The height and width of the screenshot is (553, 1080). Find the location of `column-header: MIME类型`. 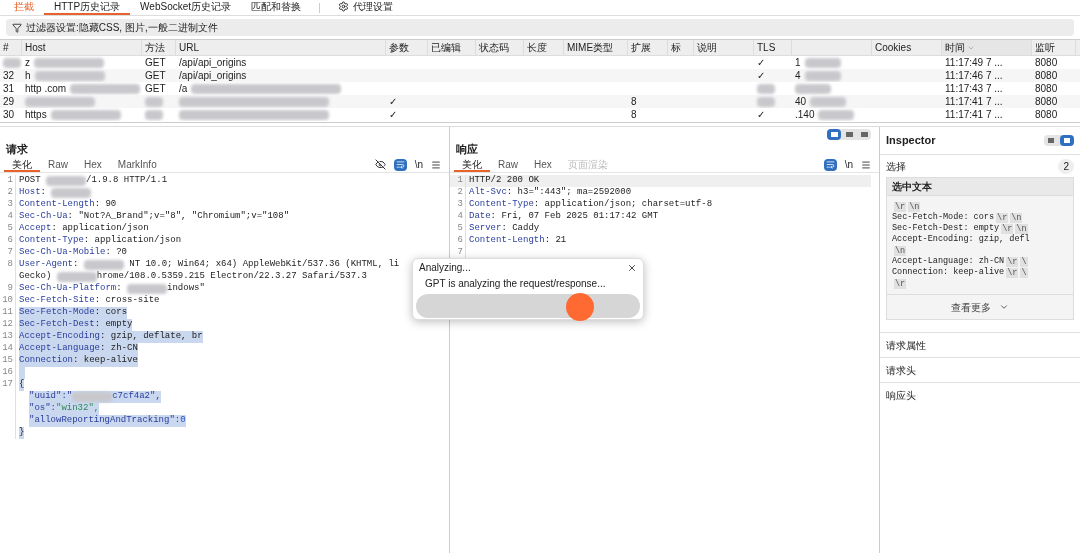

column-header: MIME类型 is located at coordinates (596, 47).